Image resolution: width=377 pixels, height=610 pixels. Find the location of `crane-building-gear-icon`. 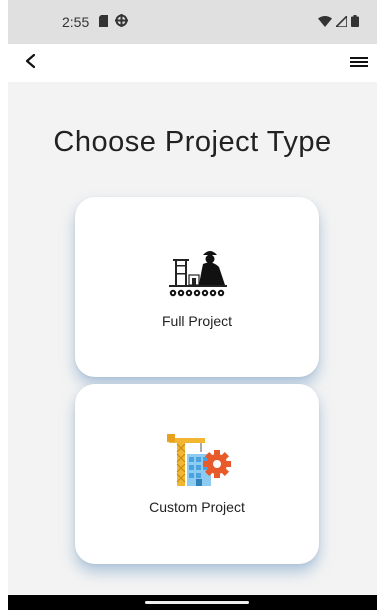

crane-building-gear-icon is located at coordinates (197, 460).